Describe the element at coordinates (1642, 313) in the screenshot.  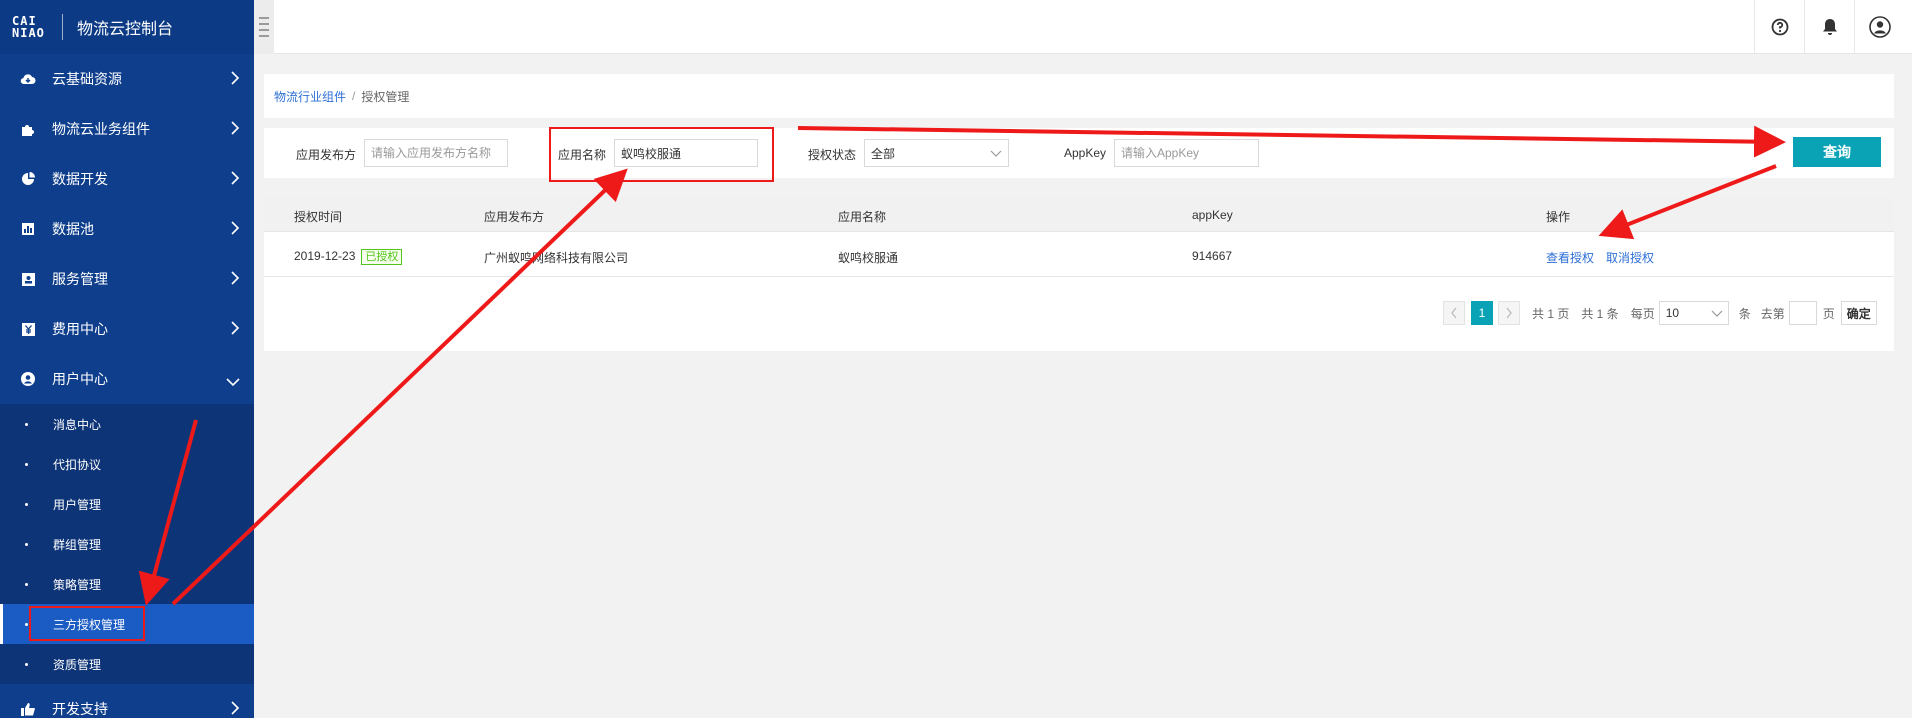
I see `per-page-label: 每页` at that location.